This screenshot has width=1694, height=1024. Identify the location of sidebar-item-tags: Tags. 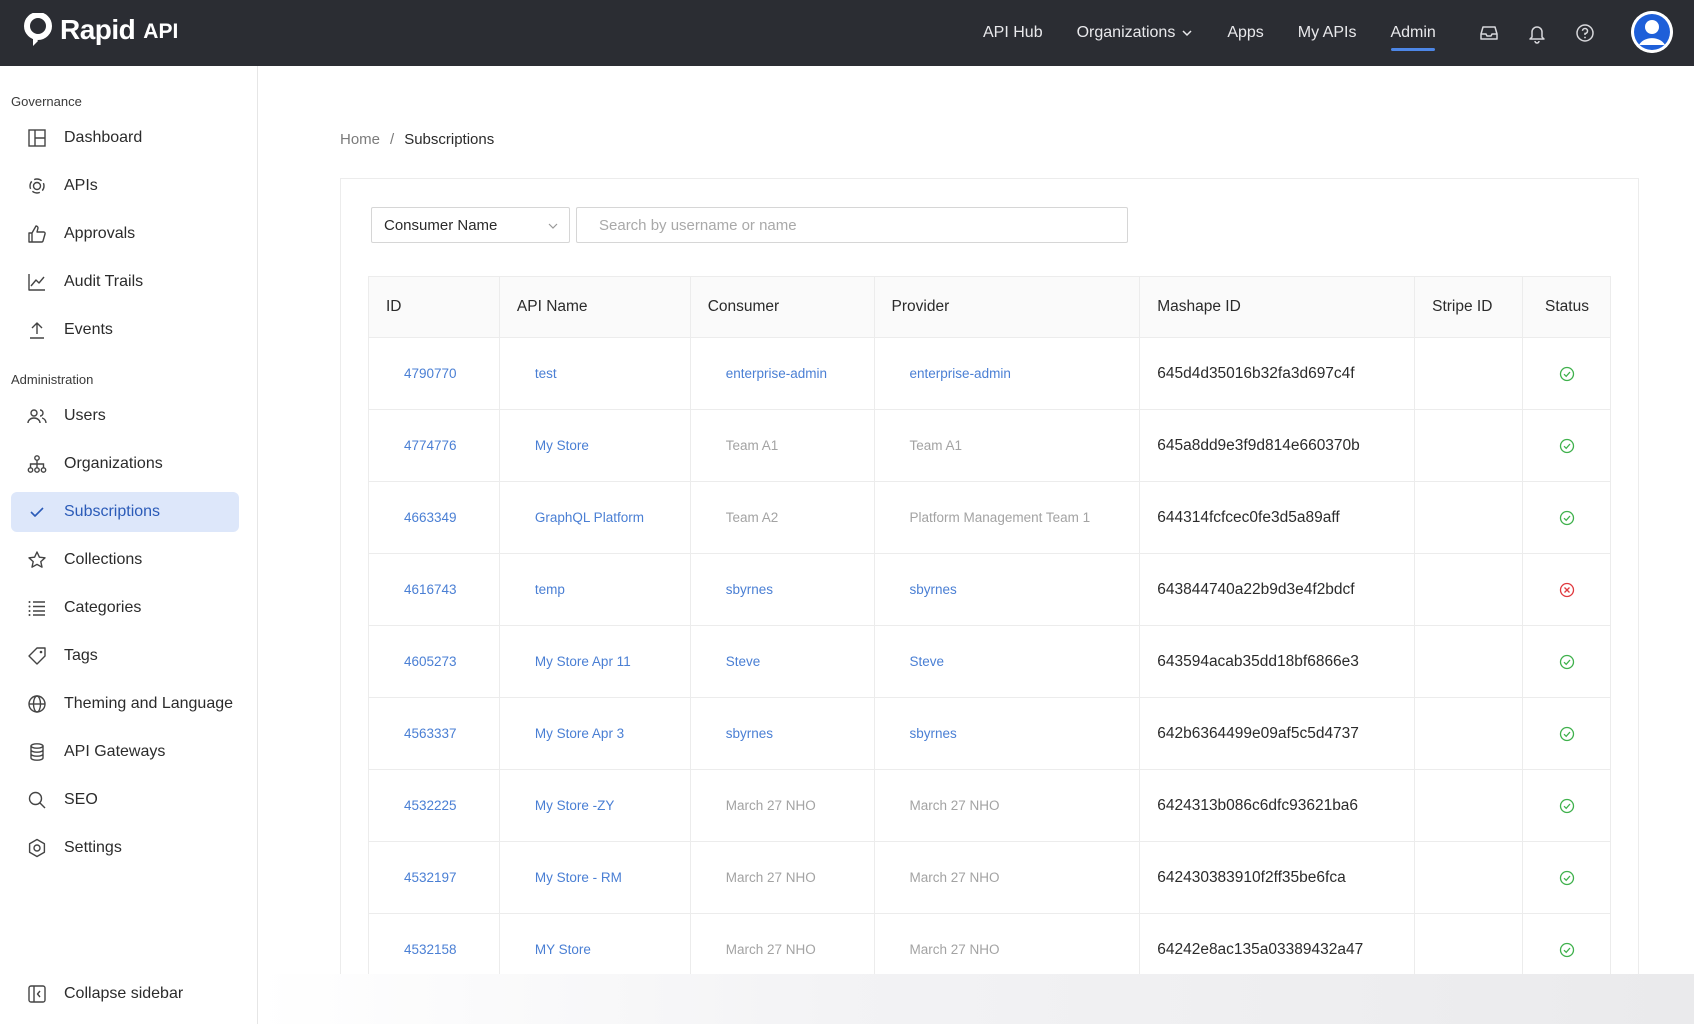
(125, 656).